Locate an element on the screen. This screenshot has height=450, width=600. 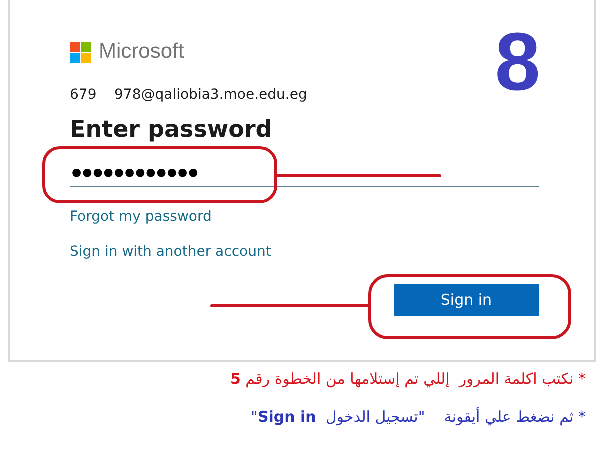
brand-name: Microsoft is located at coordinates (141, 52).